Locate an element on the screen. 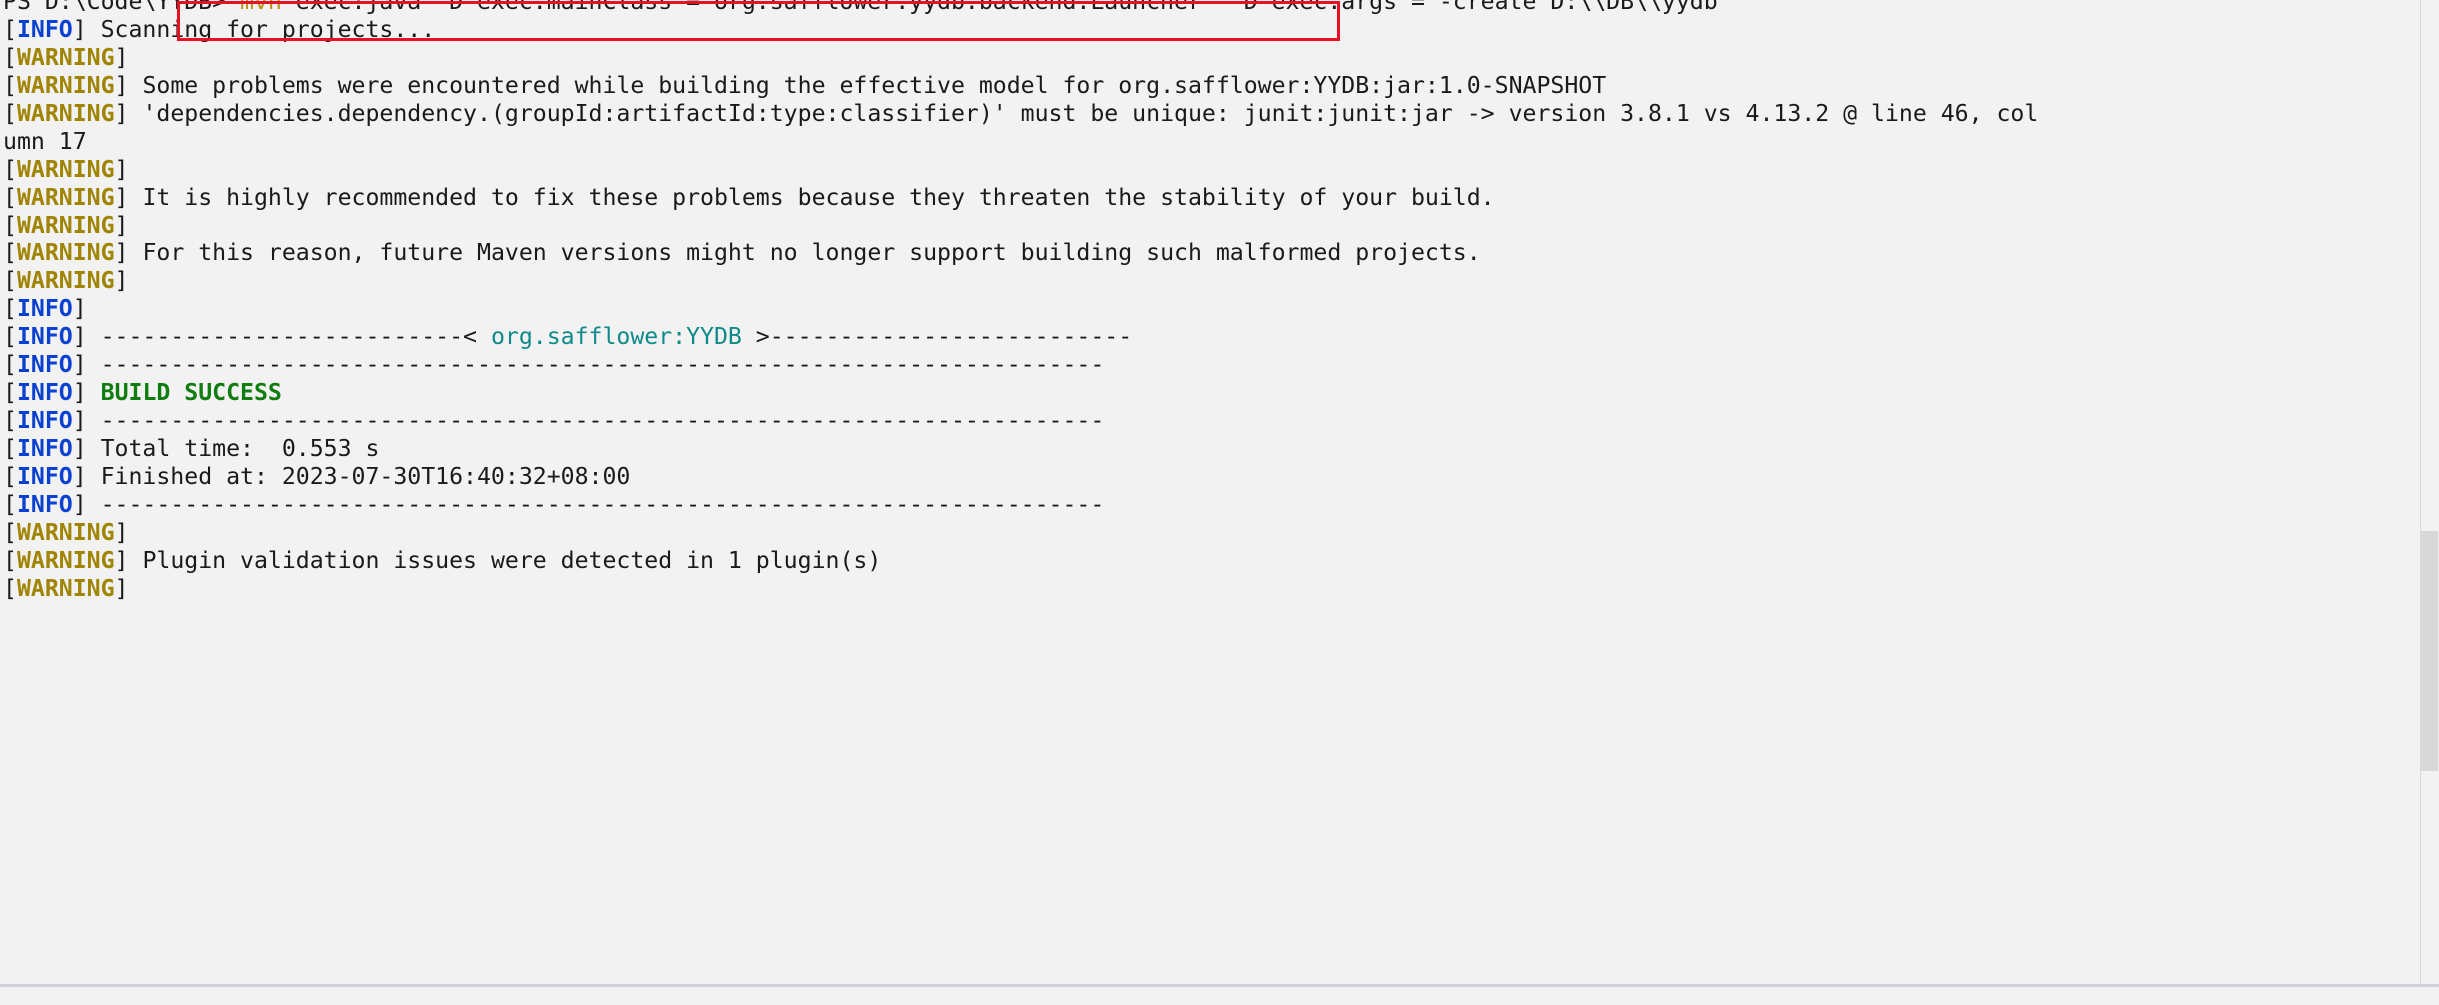 The image size is (2439, 1005). command-name: mvn is located at coordinates (261, 7).